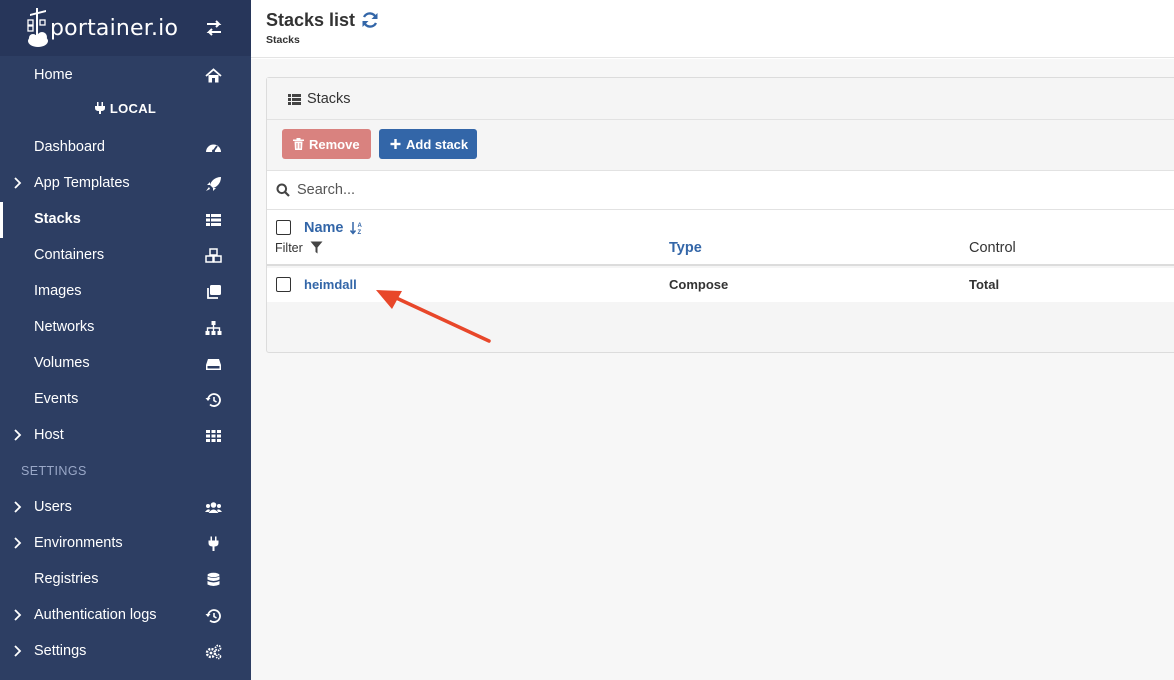 The image size is (1174, 680). I want to click on select-all-checkbox, so click(283, 227).